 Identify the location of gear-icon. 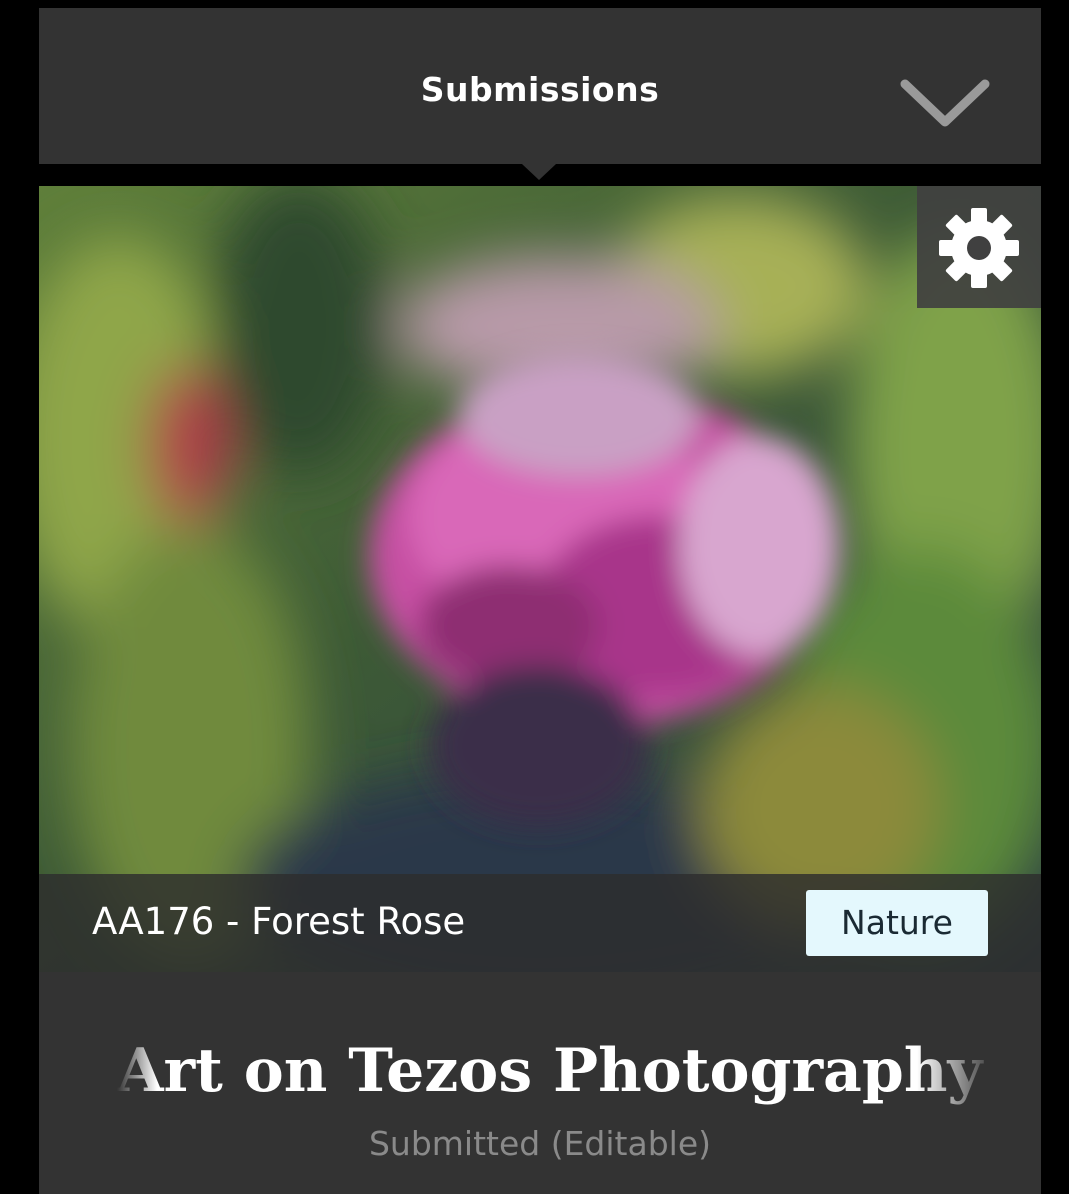
(979, 248).